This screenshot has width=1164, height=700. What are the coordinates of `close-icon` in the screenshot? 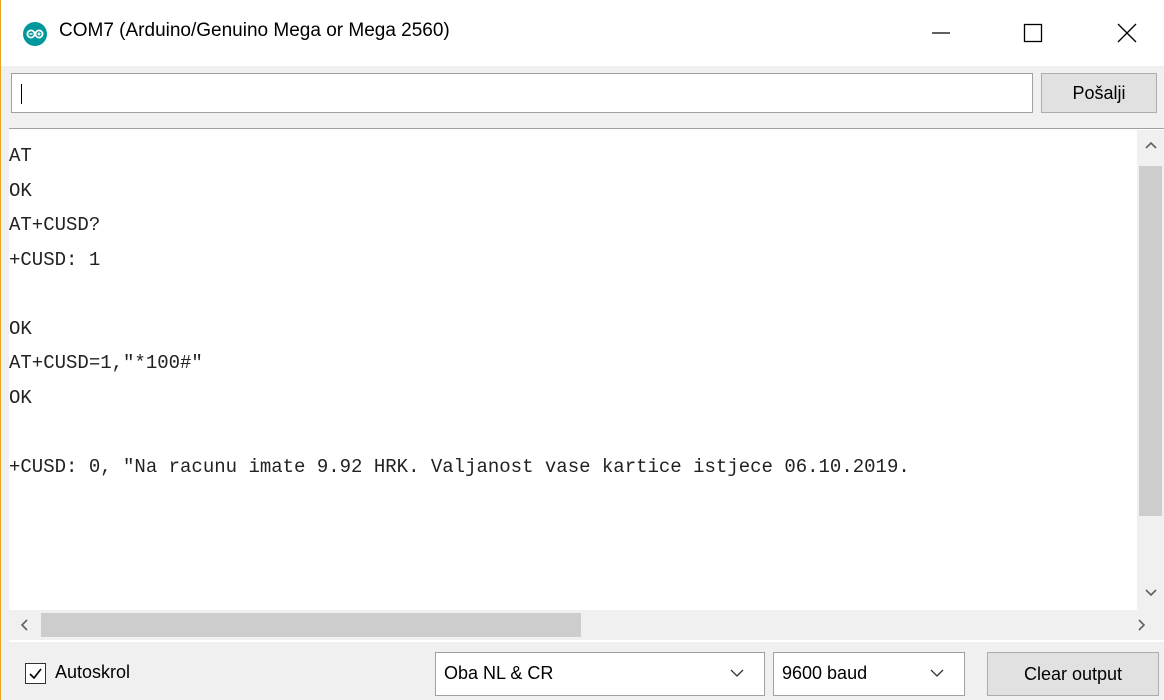 It's located at (1127, 33).